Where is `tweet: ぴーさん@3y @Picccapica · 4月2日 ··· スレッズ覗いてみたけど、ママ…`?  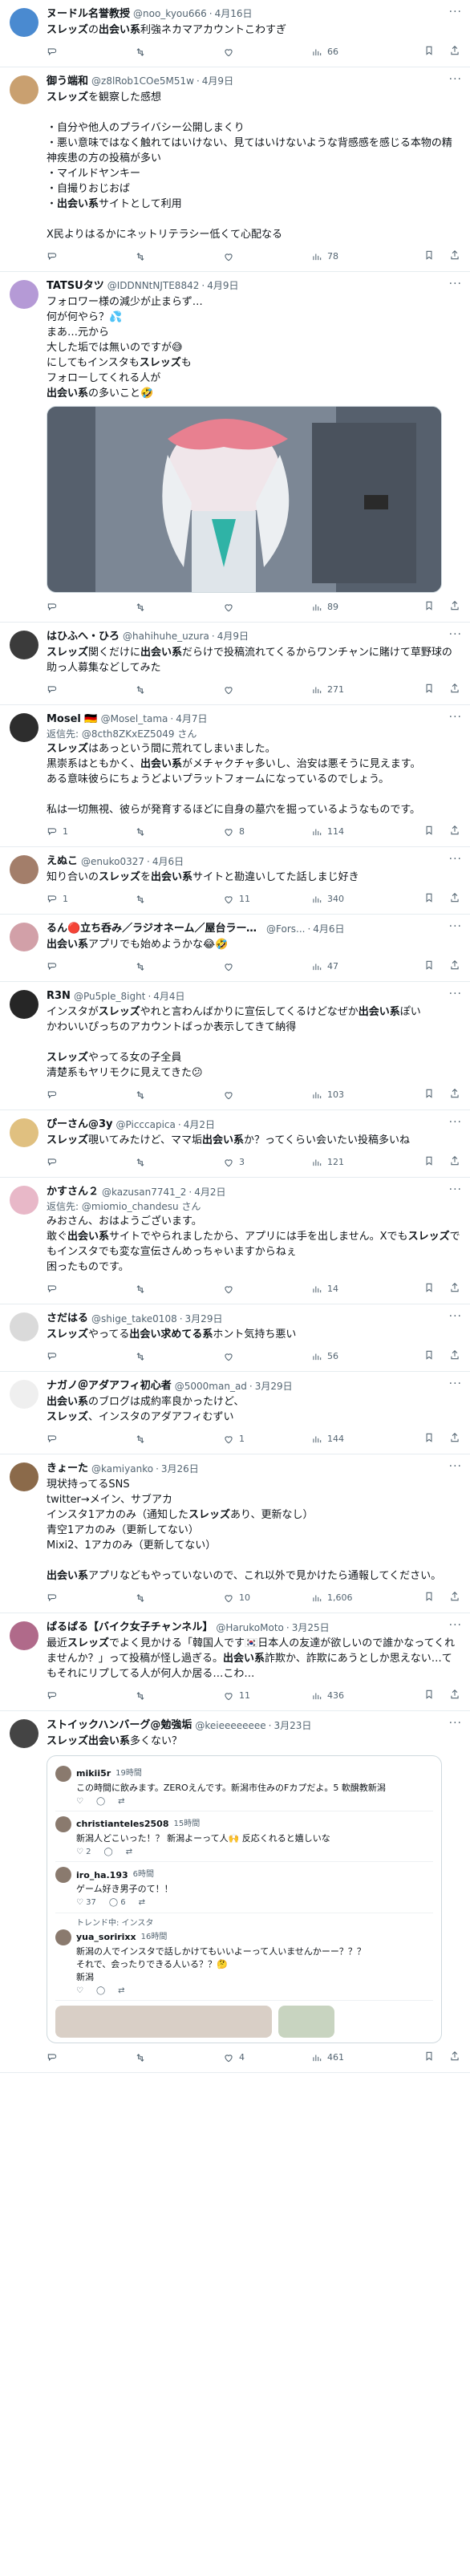 tweet: ぴーさん@3y @Picccapica · 4月2日 ··· スレッズ覗いてみたけど、ママ… is located at coordinates (235, 1144).